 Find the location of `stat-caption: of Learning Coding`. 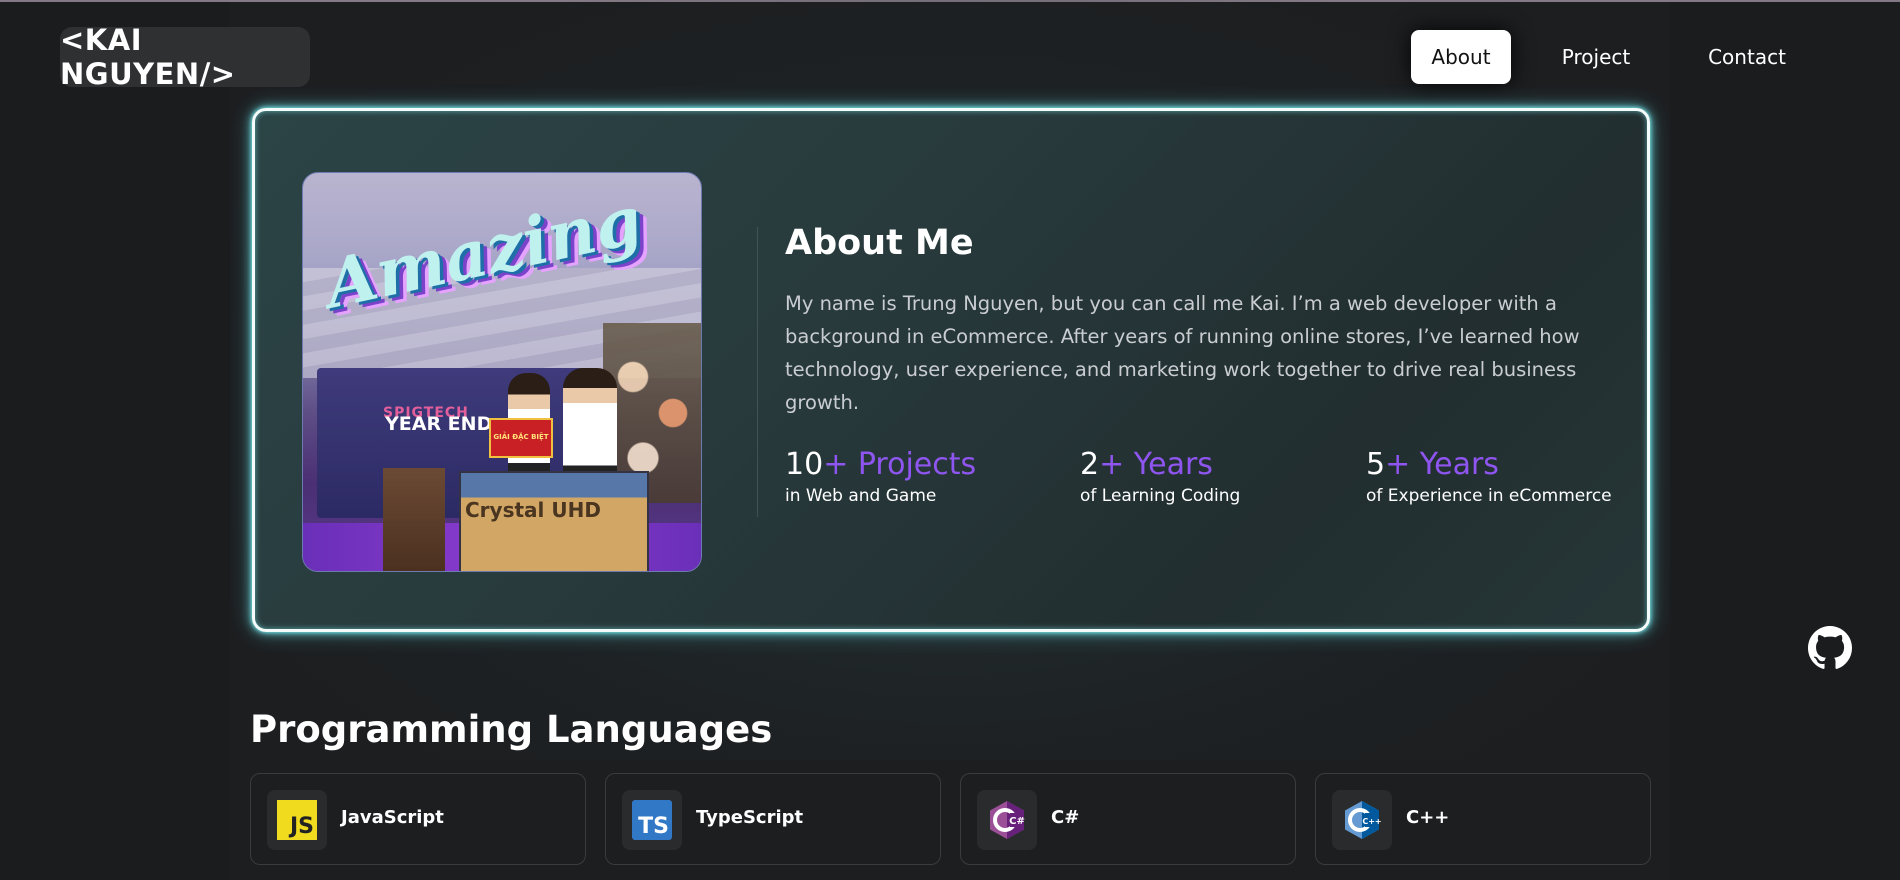

stat-caption: of Learning Coding is located at coordinates (1160, 496).